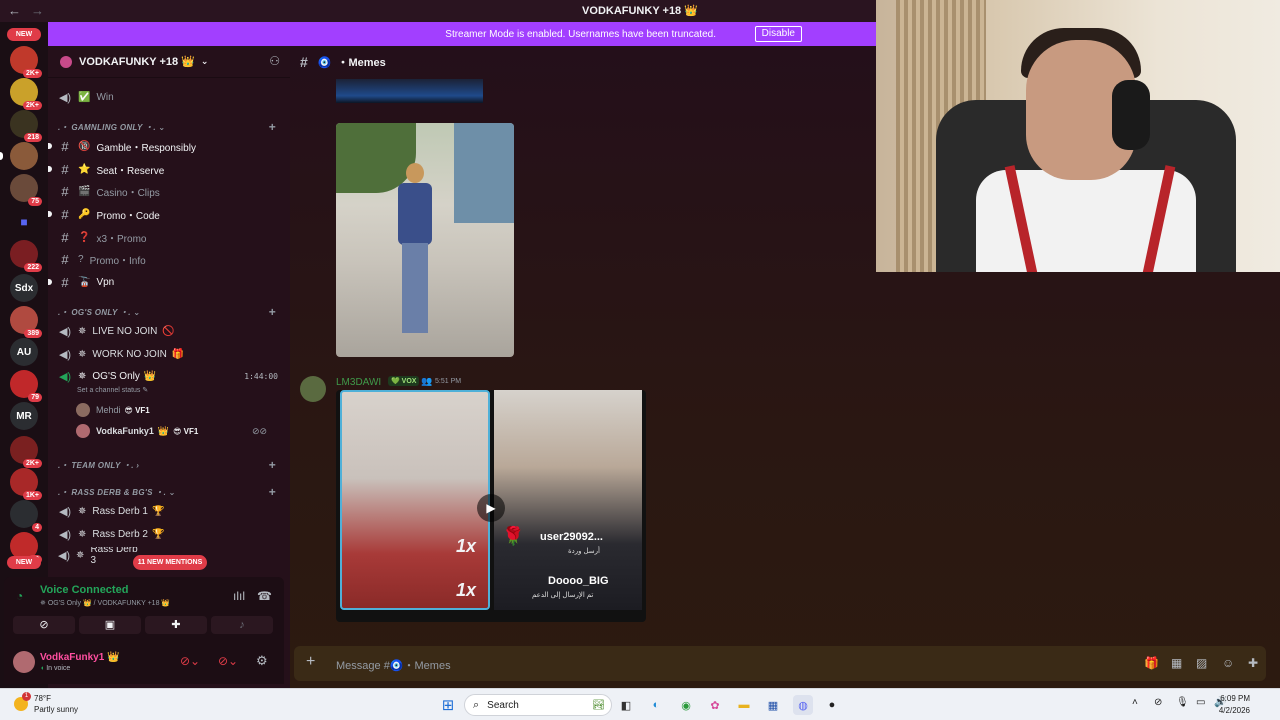  I want to click on speaker-icon: ◀), so click(64, 555).